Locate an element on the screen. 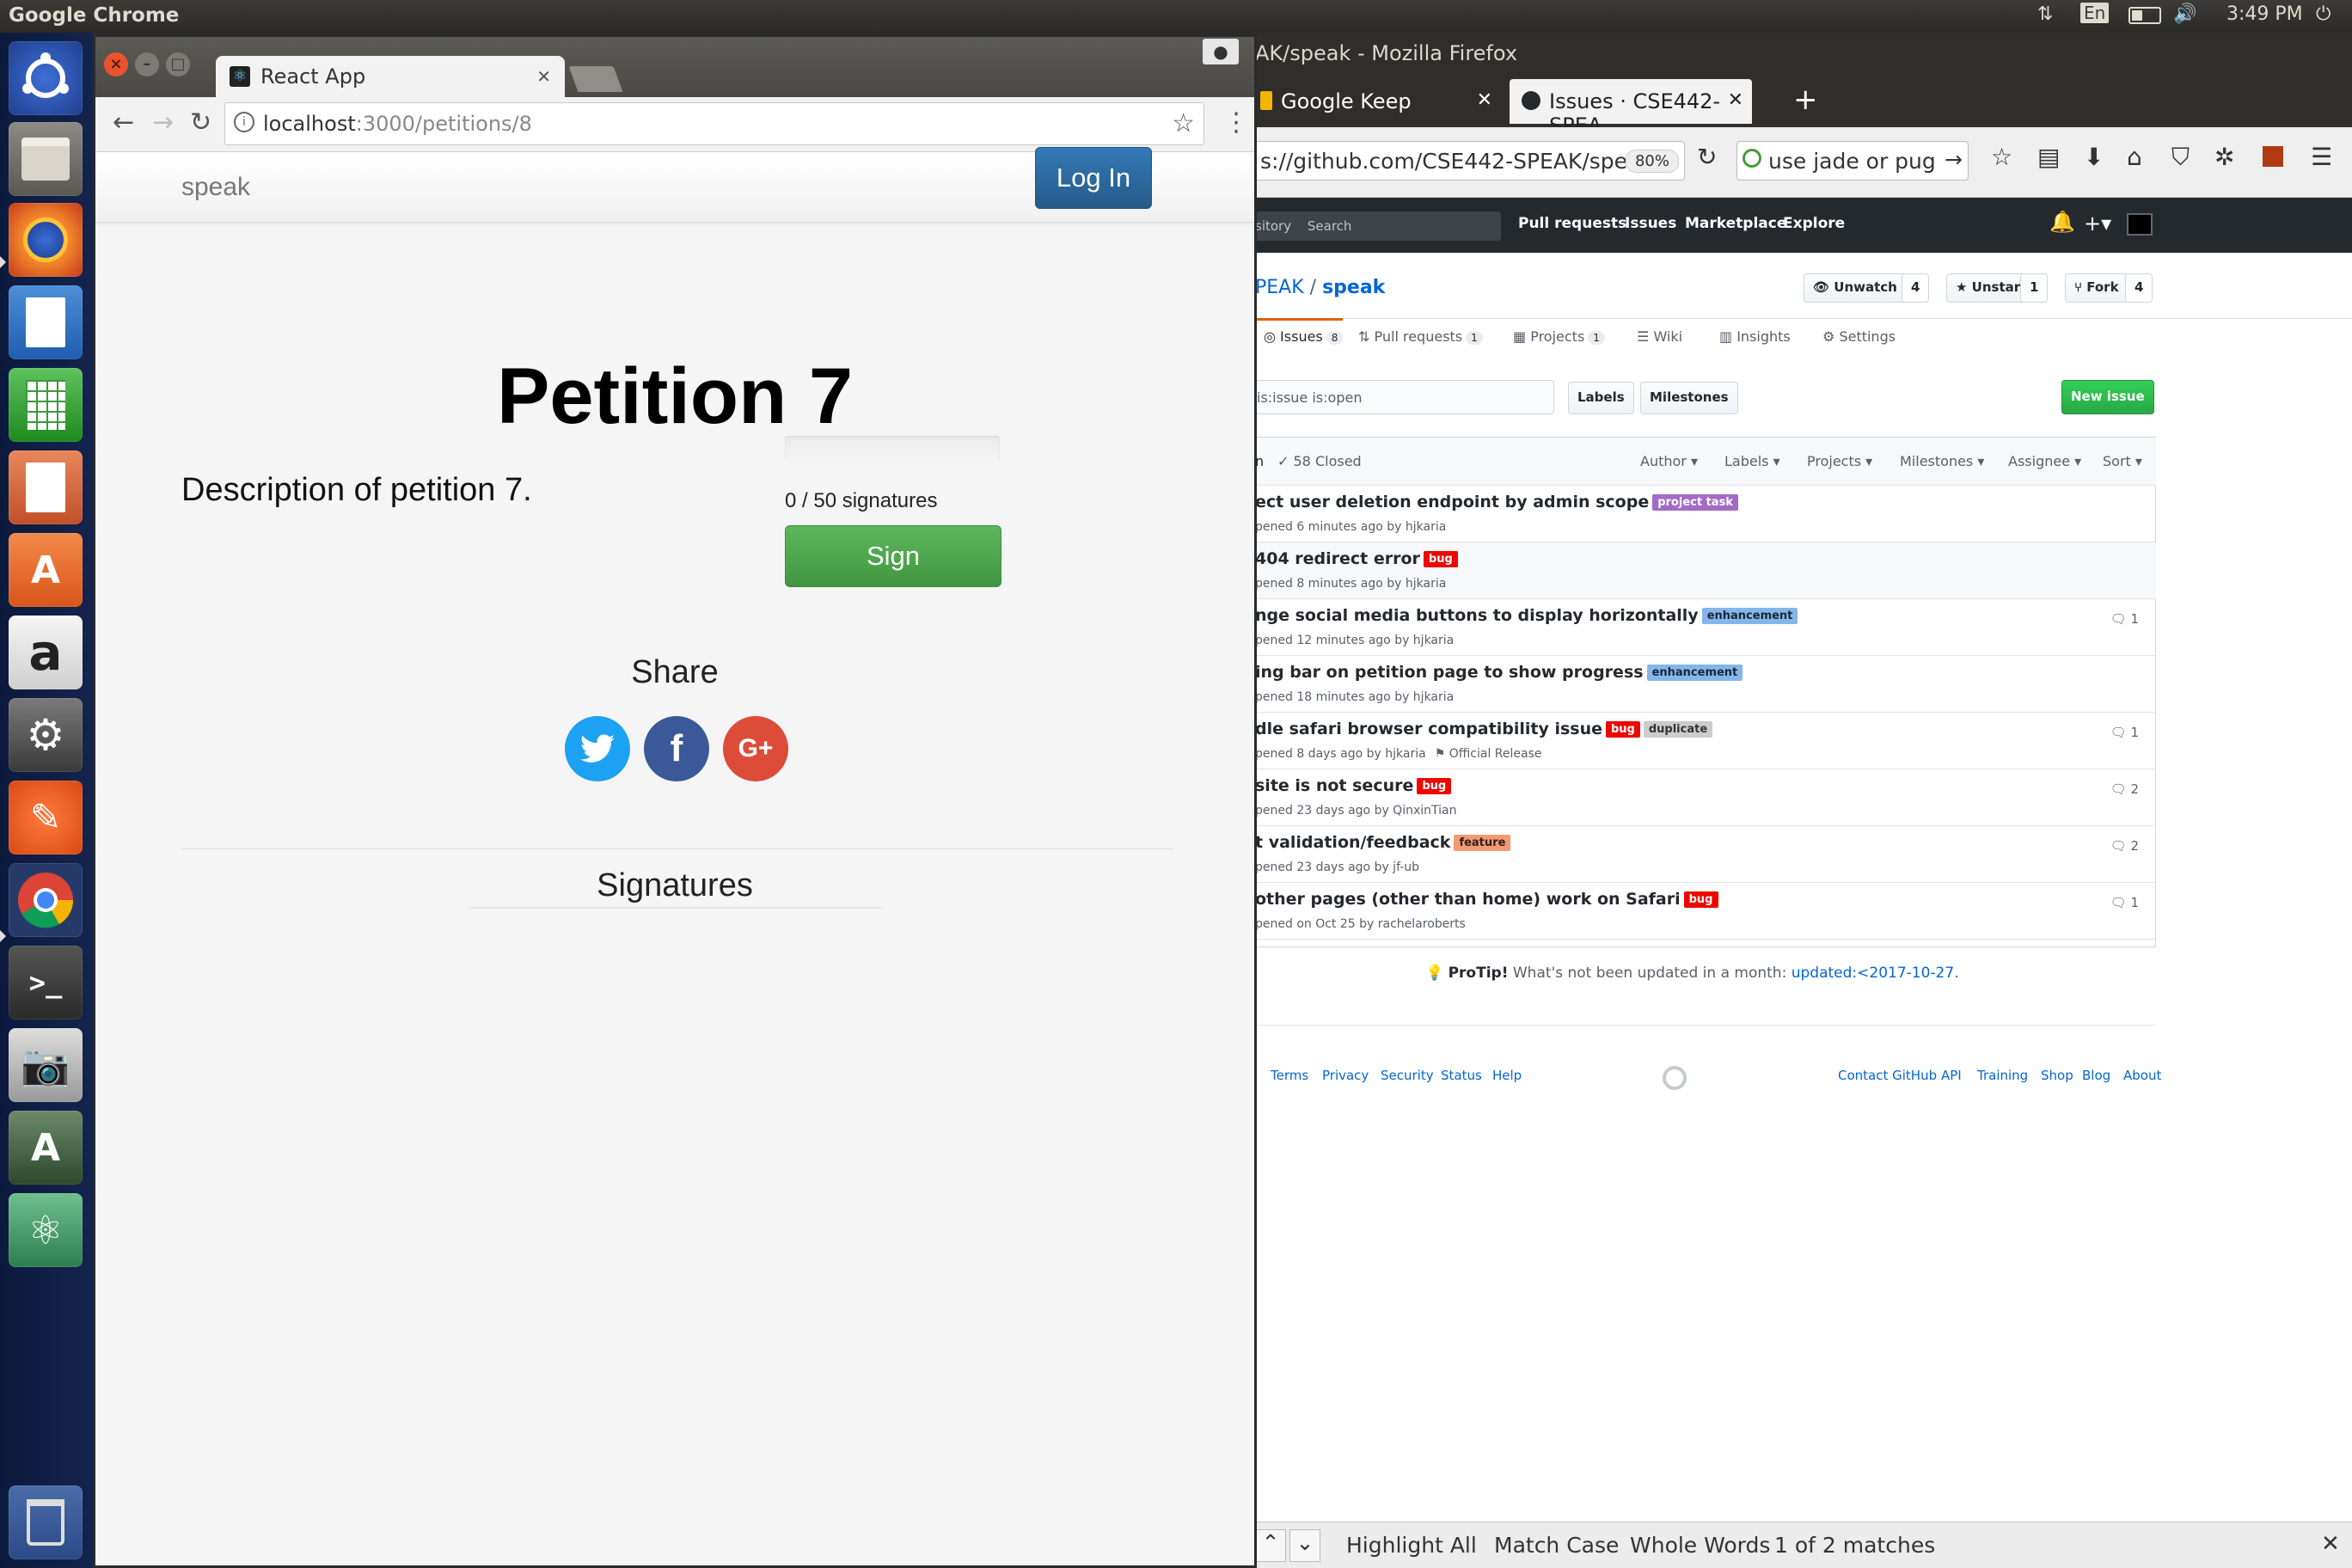  nav-explore: Explore is located at coordinates (1814, 223).